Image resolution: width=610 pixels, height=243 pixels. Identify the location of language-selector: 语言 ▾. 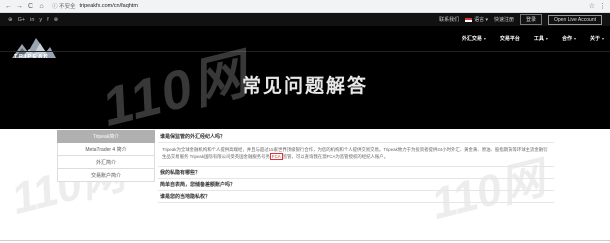
(476, 19).